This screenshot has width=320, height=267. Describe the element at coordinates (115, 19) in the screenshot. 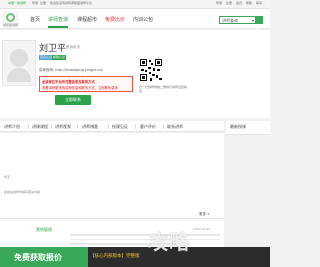

I see `nav-free-compare: 免费比价` at that location.